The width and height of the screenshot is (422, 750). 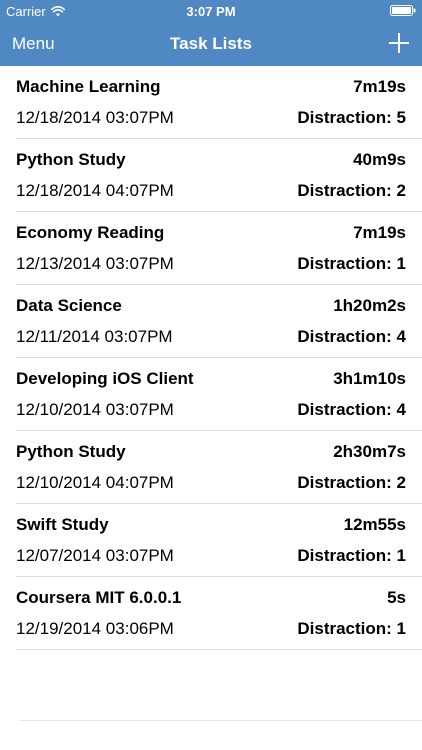 What do you see at coordinates (374, 524) in the screenshot?
I see `task-duration: 12m55s` at bounding box center [374, 524].